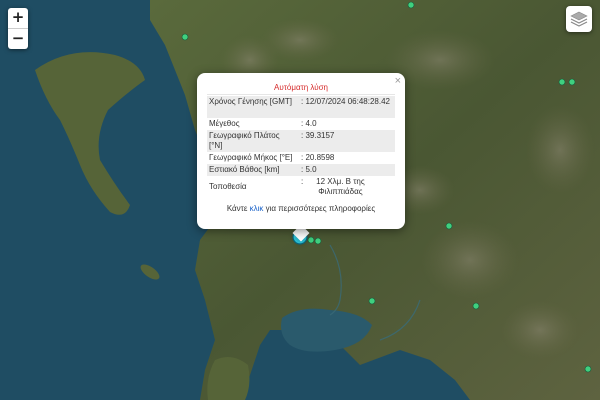 The width and height of the screenshot is (600, 400). I want to click on popup-title: Αυτόματη λύση, so click(301, 88).